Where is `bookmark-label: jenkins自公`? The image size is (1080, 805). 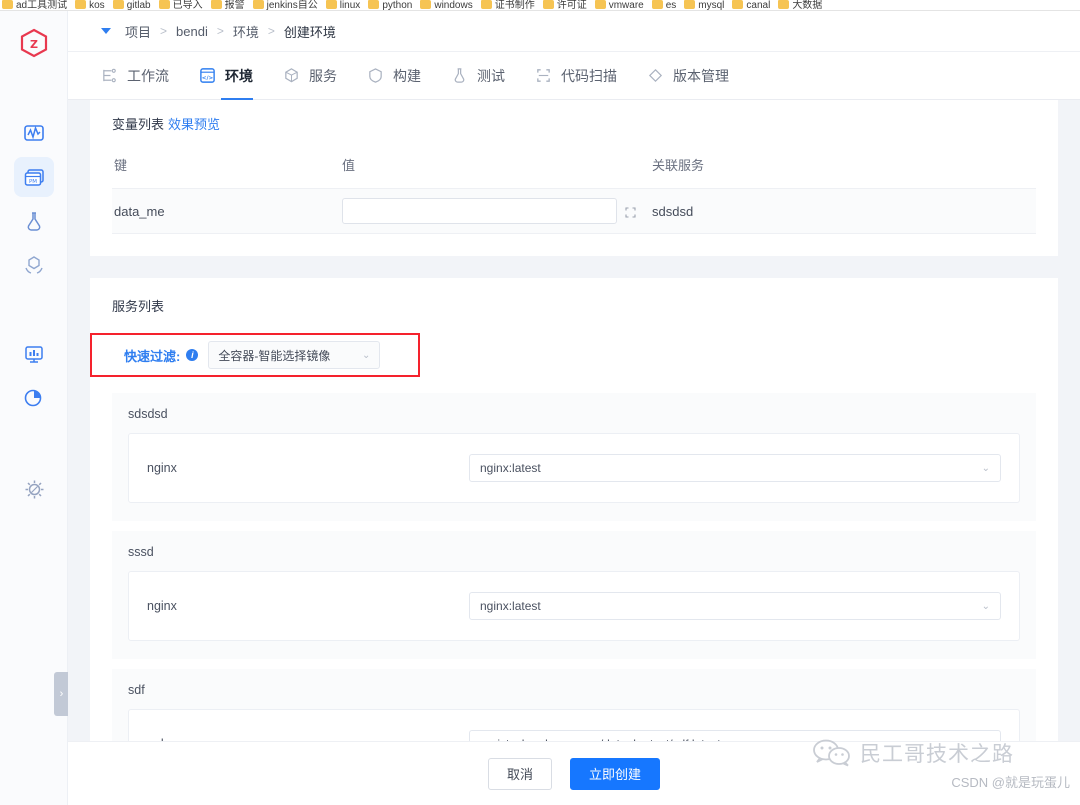 bookmark-label: jenkins自公 is located at coordinates (292, 5).